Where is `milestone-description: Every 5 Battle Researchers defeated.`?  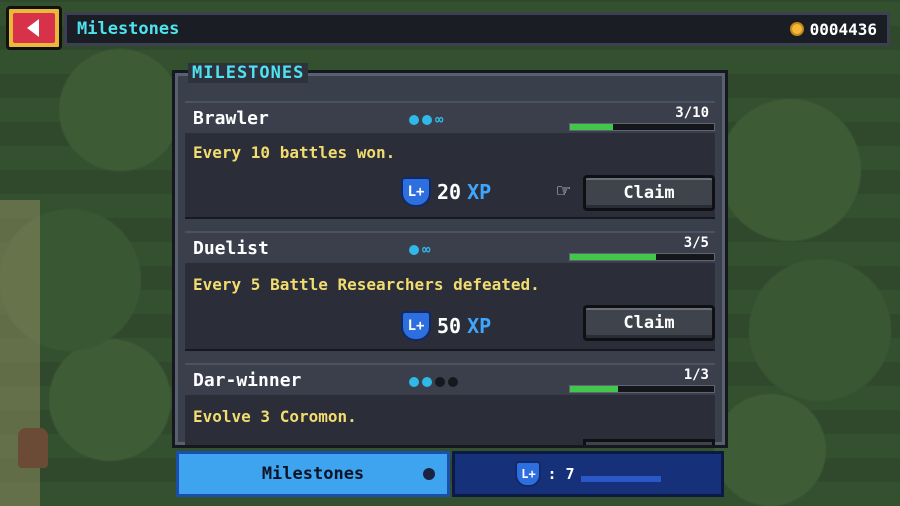 milestone-description: Every 5 Battle Researchers defeated. is located at coordinates (366, 284).